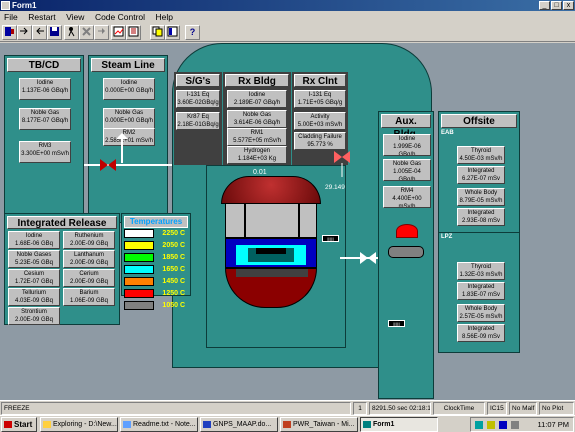 This screenshot has width=575, height=432. Describe the element at coordinates (481, 271) in the screenshot. I see `lpz-thyroid-box: Thyroid 1.32E-03 mSv/h` at that location.